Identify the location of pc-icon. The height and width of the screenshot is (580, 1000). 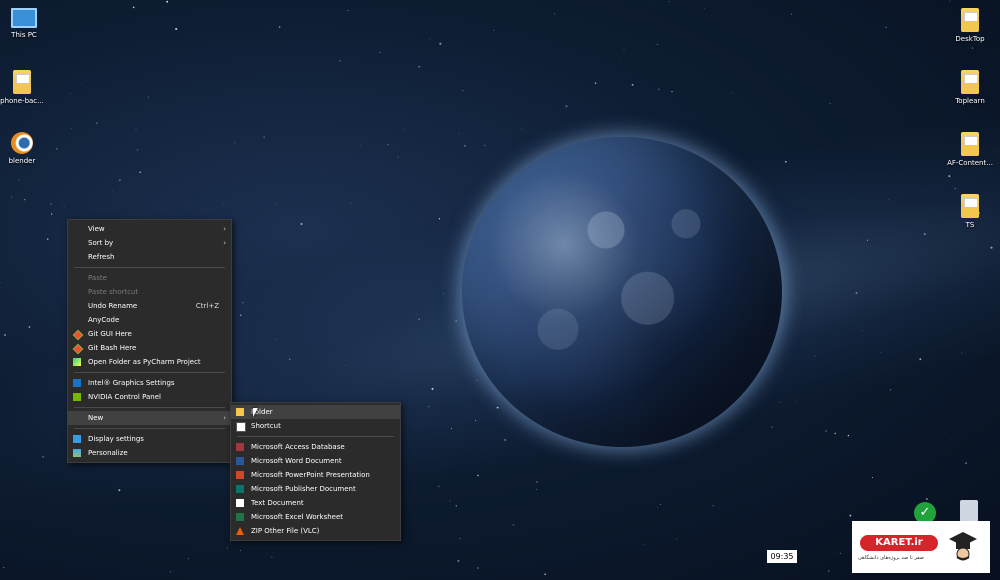
(24, 18).